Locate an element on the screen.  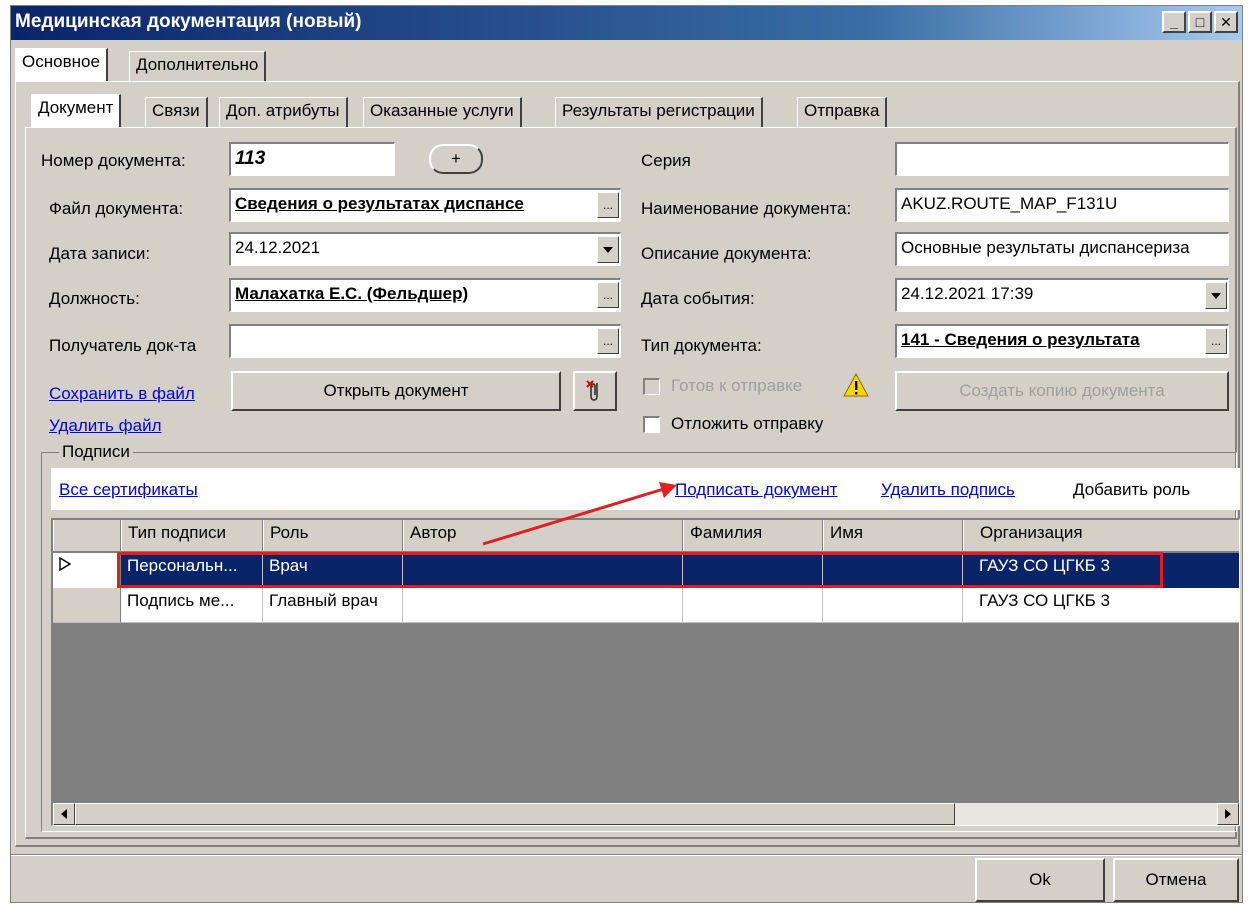
record-date-field: 24.12.2021 is located at coordinates (425, 249).